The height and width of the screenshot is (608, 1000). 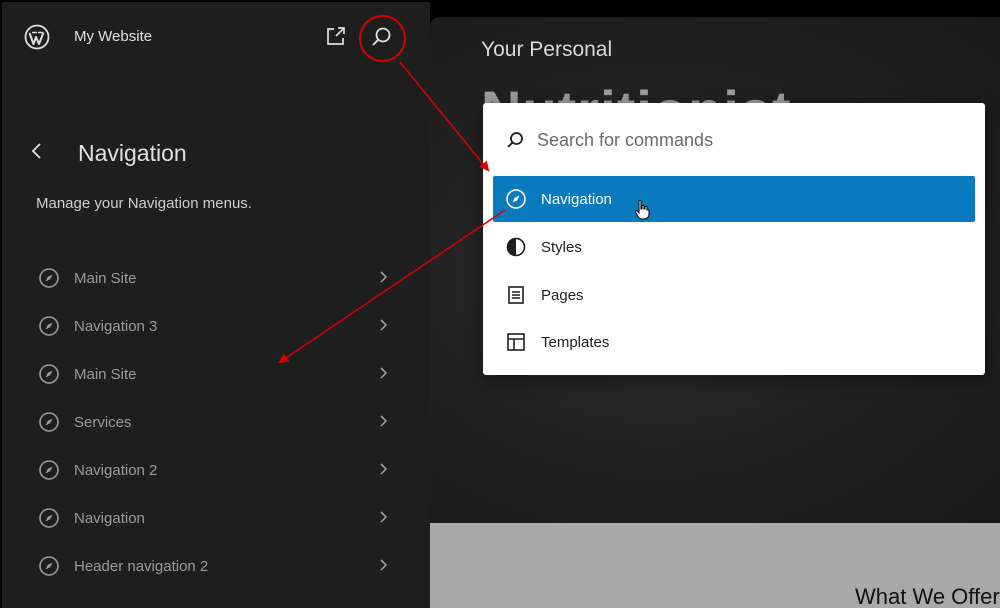 What do you see at coordinates (734, 295) in the screenshot?
I see `command-pages: Pages` at bounding box center [734, 295].